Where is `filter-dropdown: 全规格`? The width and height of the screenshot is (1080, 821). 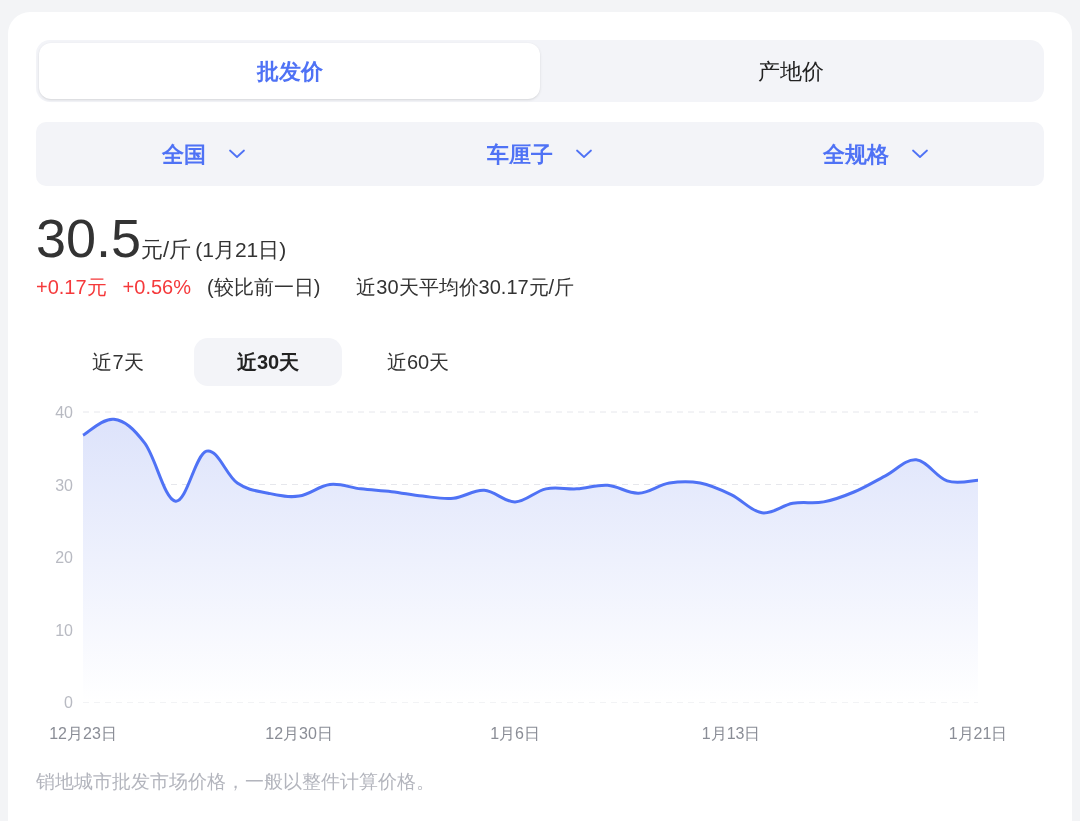
filter-dropdown: 全规格 is located at coordinates (876, 154).